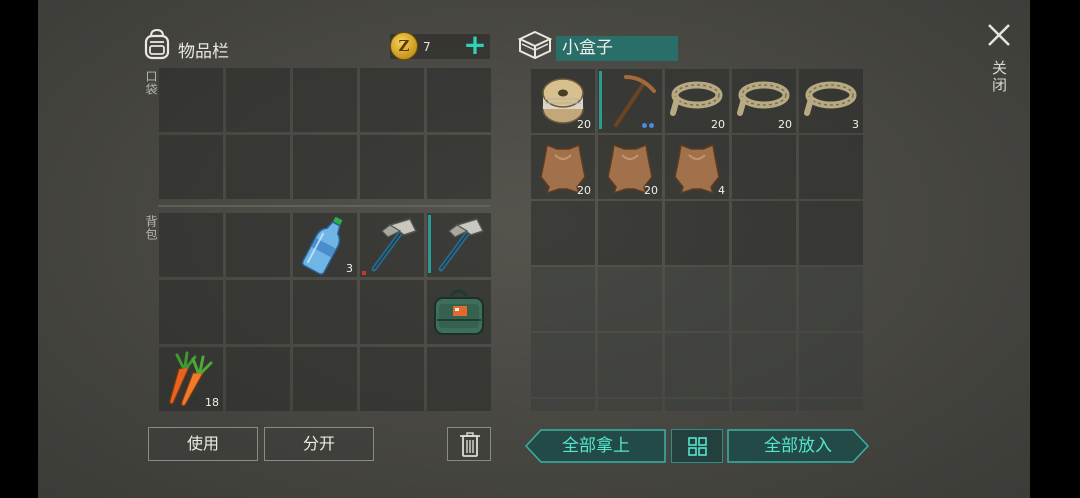  I want to click on box-name: 小盒子, so click(617, 48).